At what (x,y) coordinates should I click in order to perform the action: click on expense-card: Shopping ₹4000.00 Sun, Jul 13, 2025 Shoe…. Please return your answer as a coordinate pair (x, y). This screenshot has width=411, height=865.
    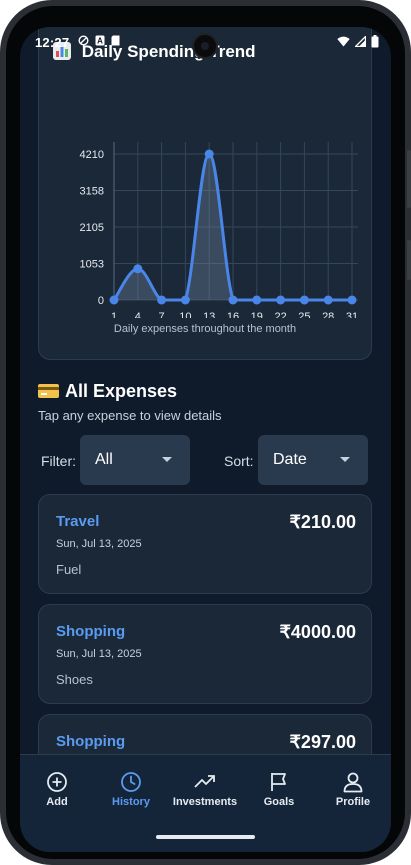
    Looking at the image, I should click on (205, 654).